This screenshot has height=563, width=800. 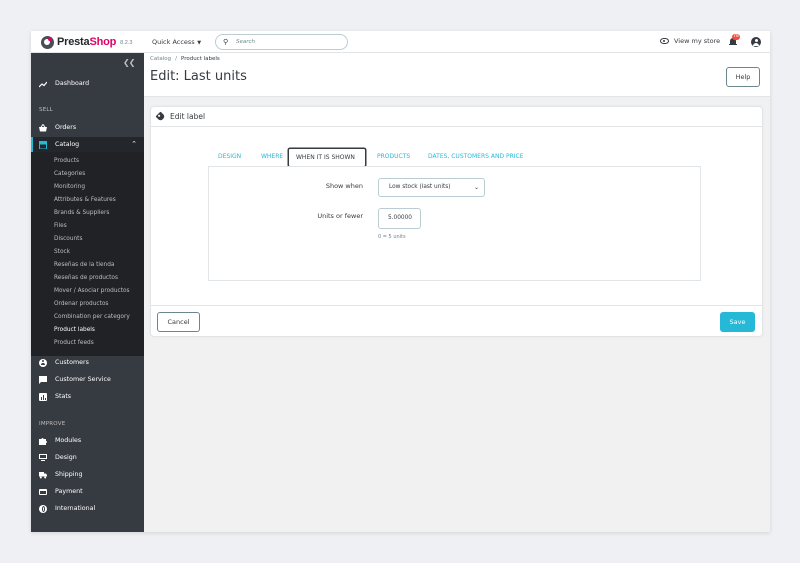 What do you see at coordinates (420, 187) in the screenshot?
I see `show-when-value: Low stock (last units)` at bounding box center [420, 187].